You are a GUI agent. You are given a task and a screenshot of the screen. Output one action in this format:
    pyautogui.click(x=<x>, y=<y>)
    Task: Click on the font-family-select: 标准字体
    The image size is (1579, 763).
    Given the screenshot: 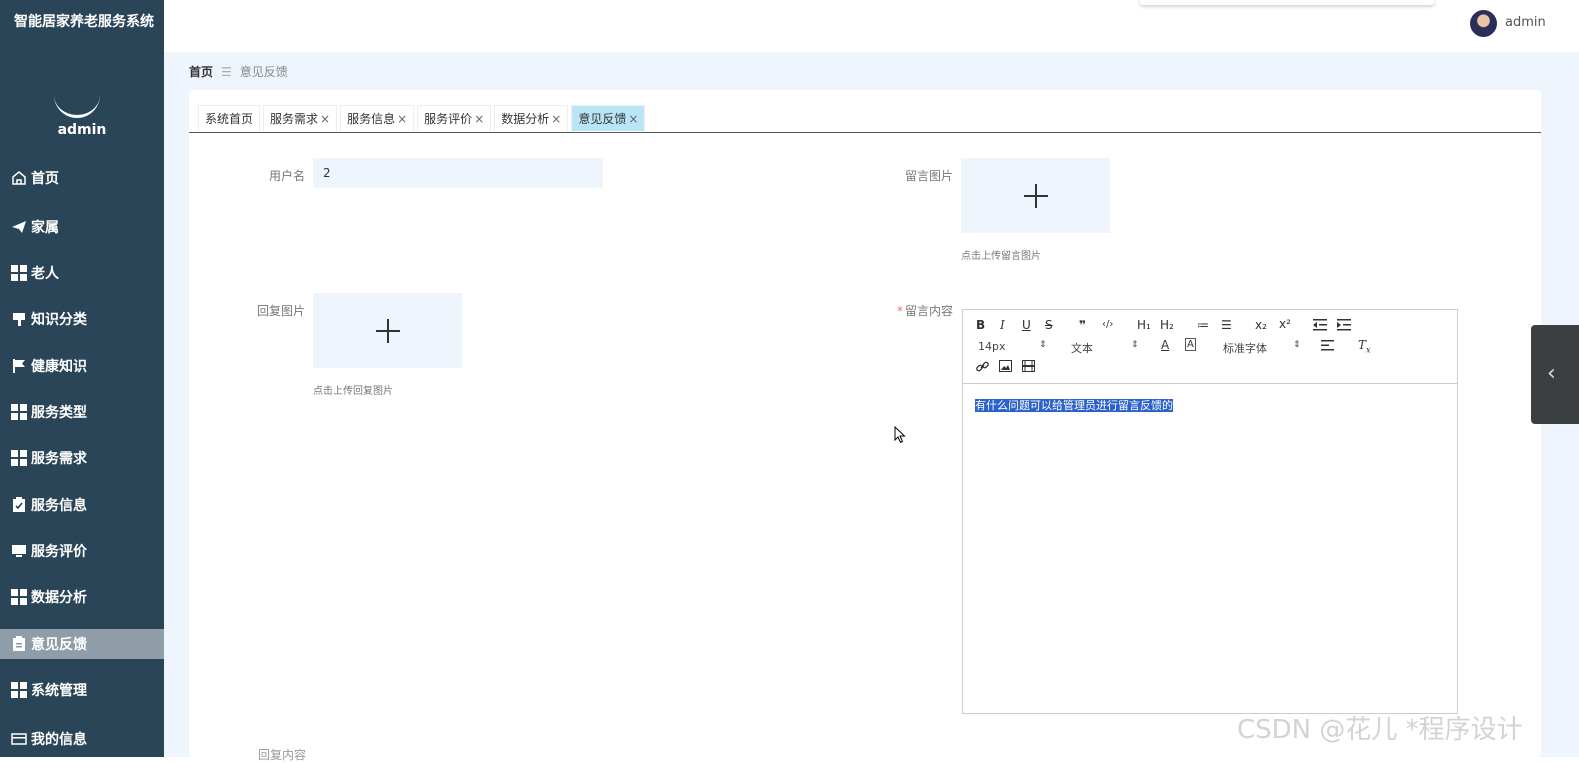 What is the action you would take?
    pyautogui.click(x=1245, y=348)
    